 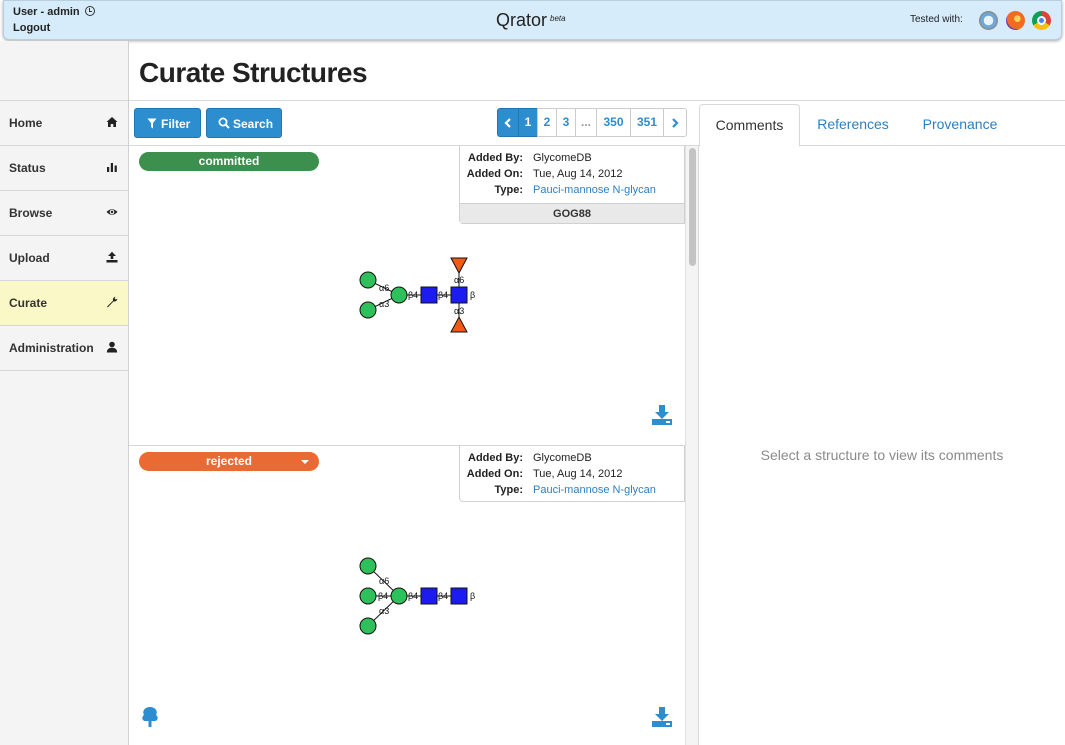 I want to click on sidebar-item-upload: Upload, so click(x=64, y=257).